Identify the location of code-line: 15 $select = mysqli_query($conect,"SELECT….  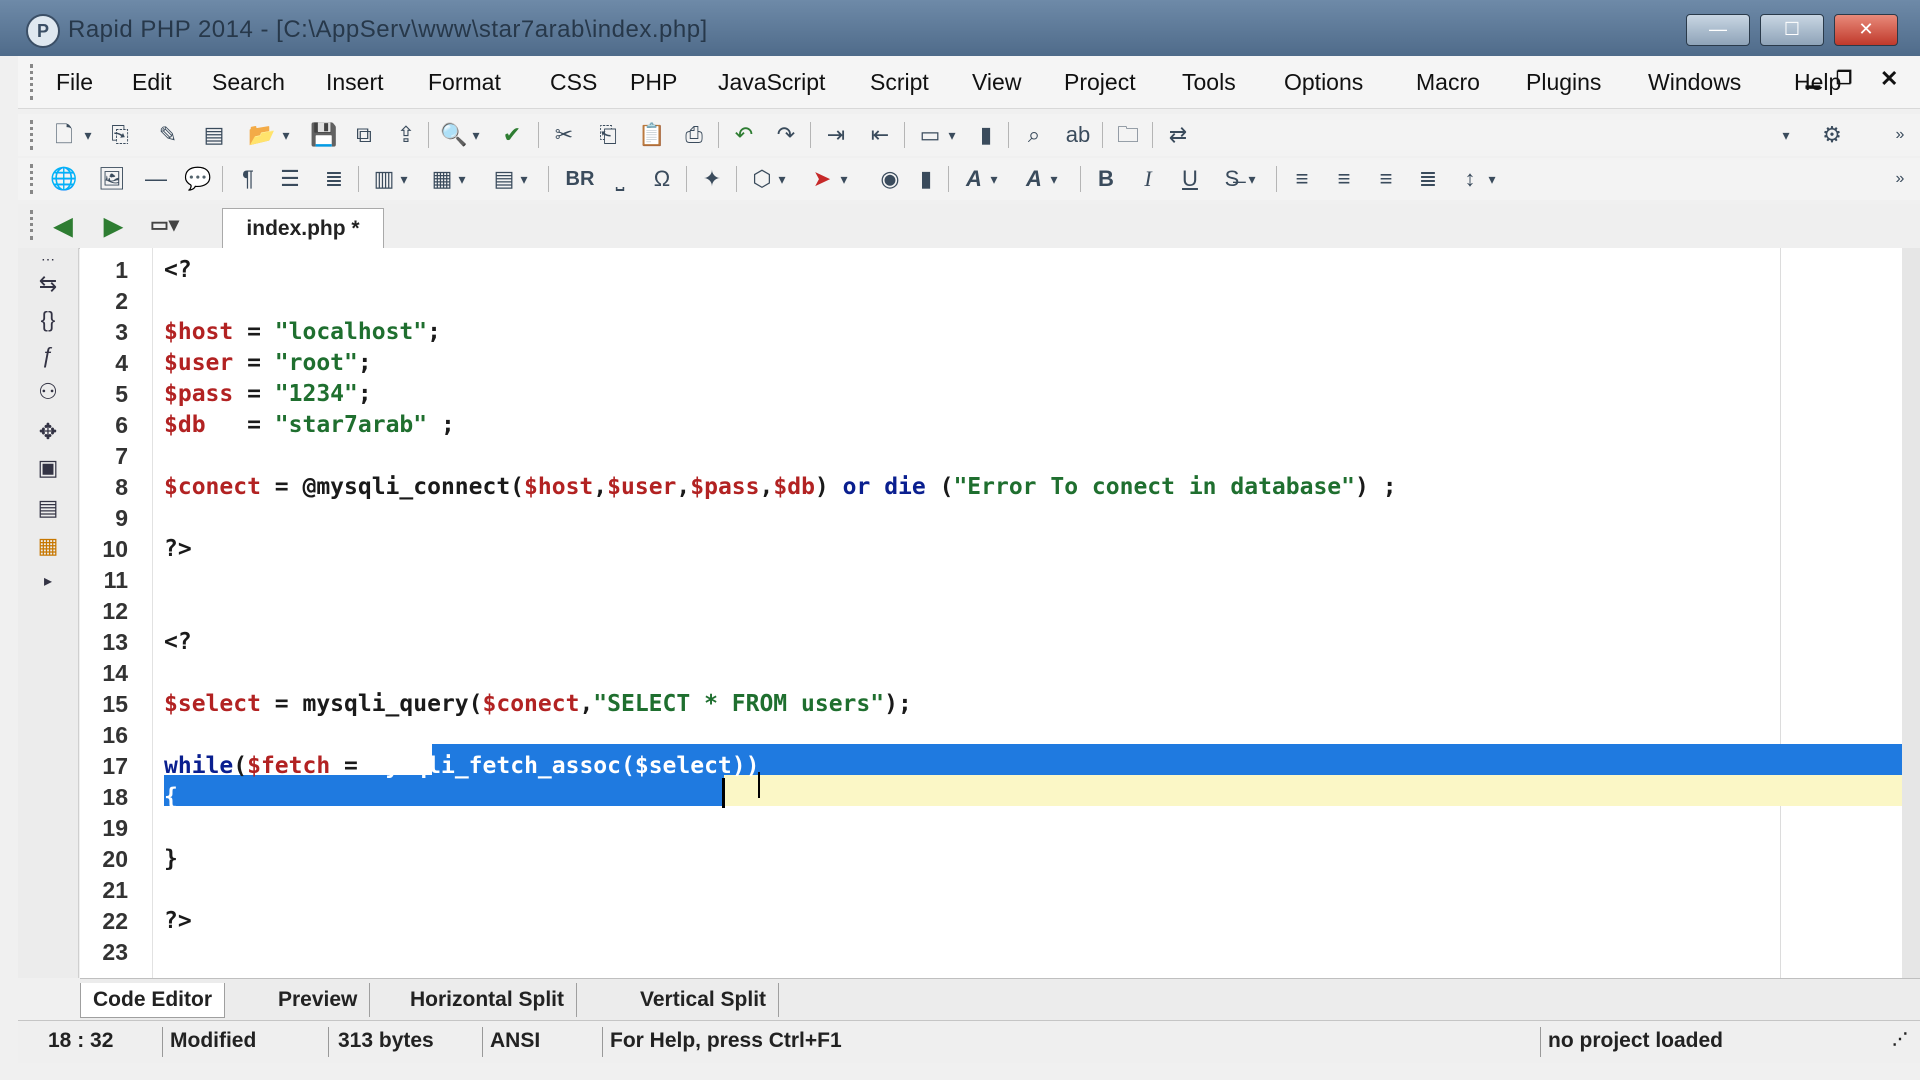
(1000, 704).